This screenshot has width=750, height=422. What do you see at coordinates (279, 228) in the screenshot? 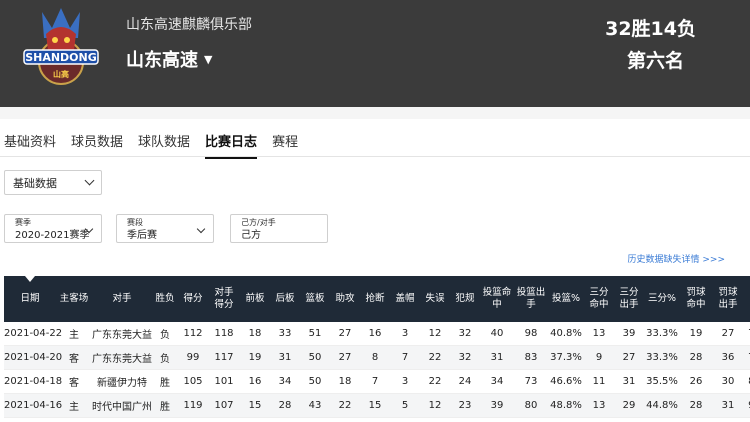
I see `side-filter: 己方/对手 己方` at bounding box center [279, 228].